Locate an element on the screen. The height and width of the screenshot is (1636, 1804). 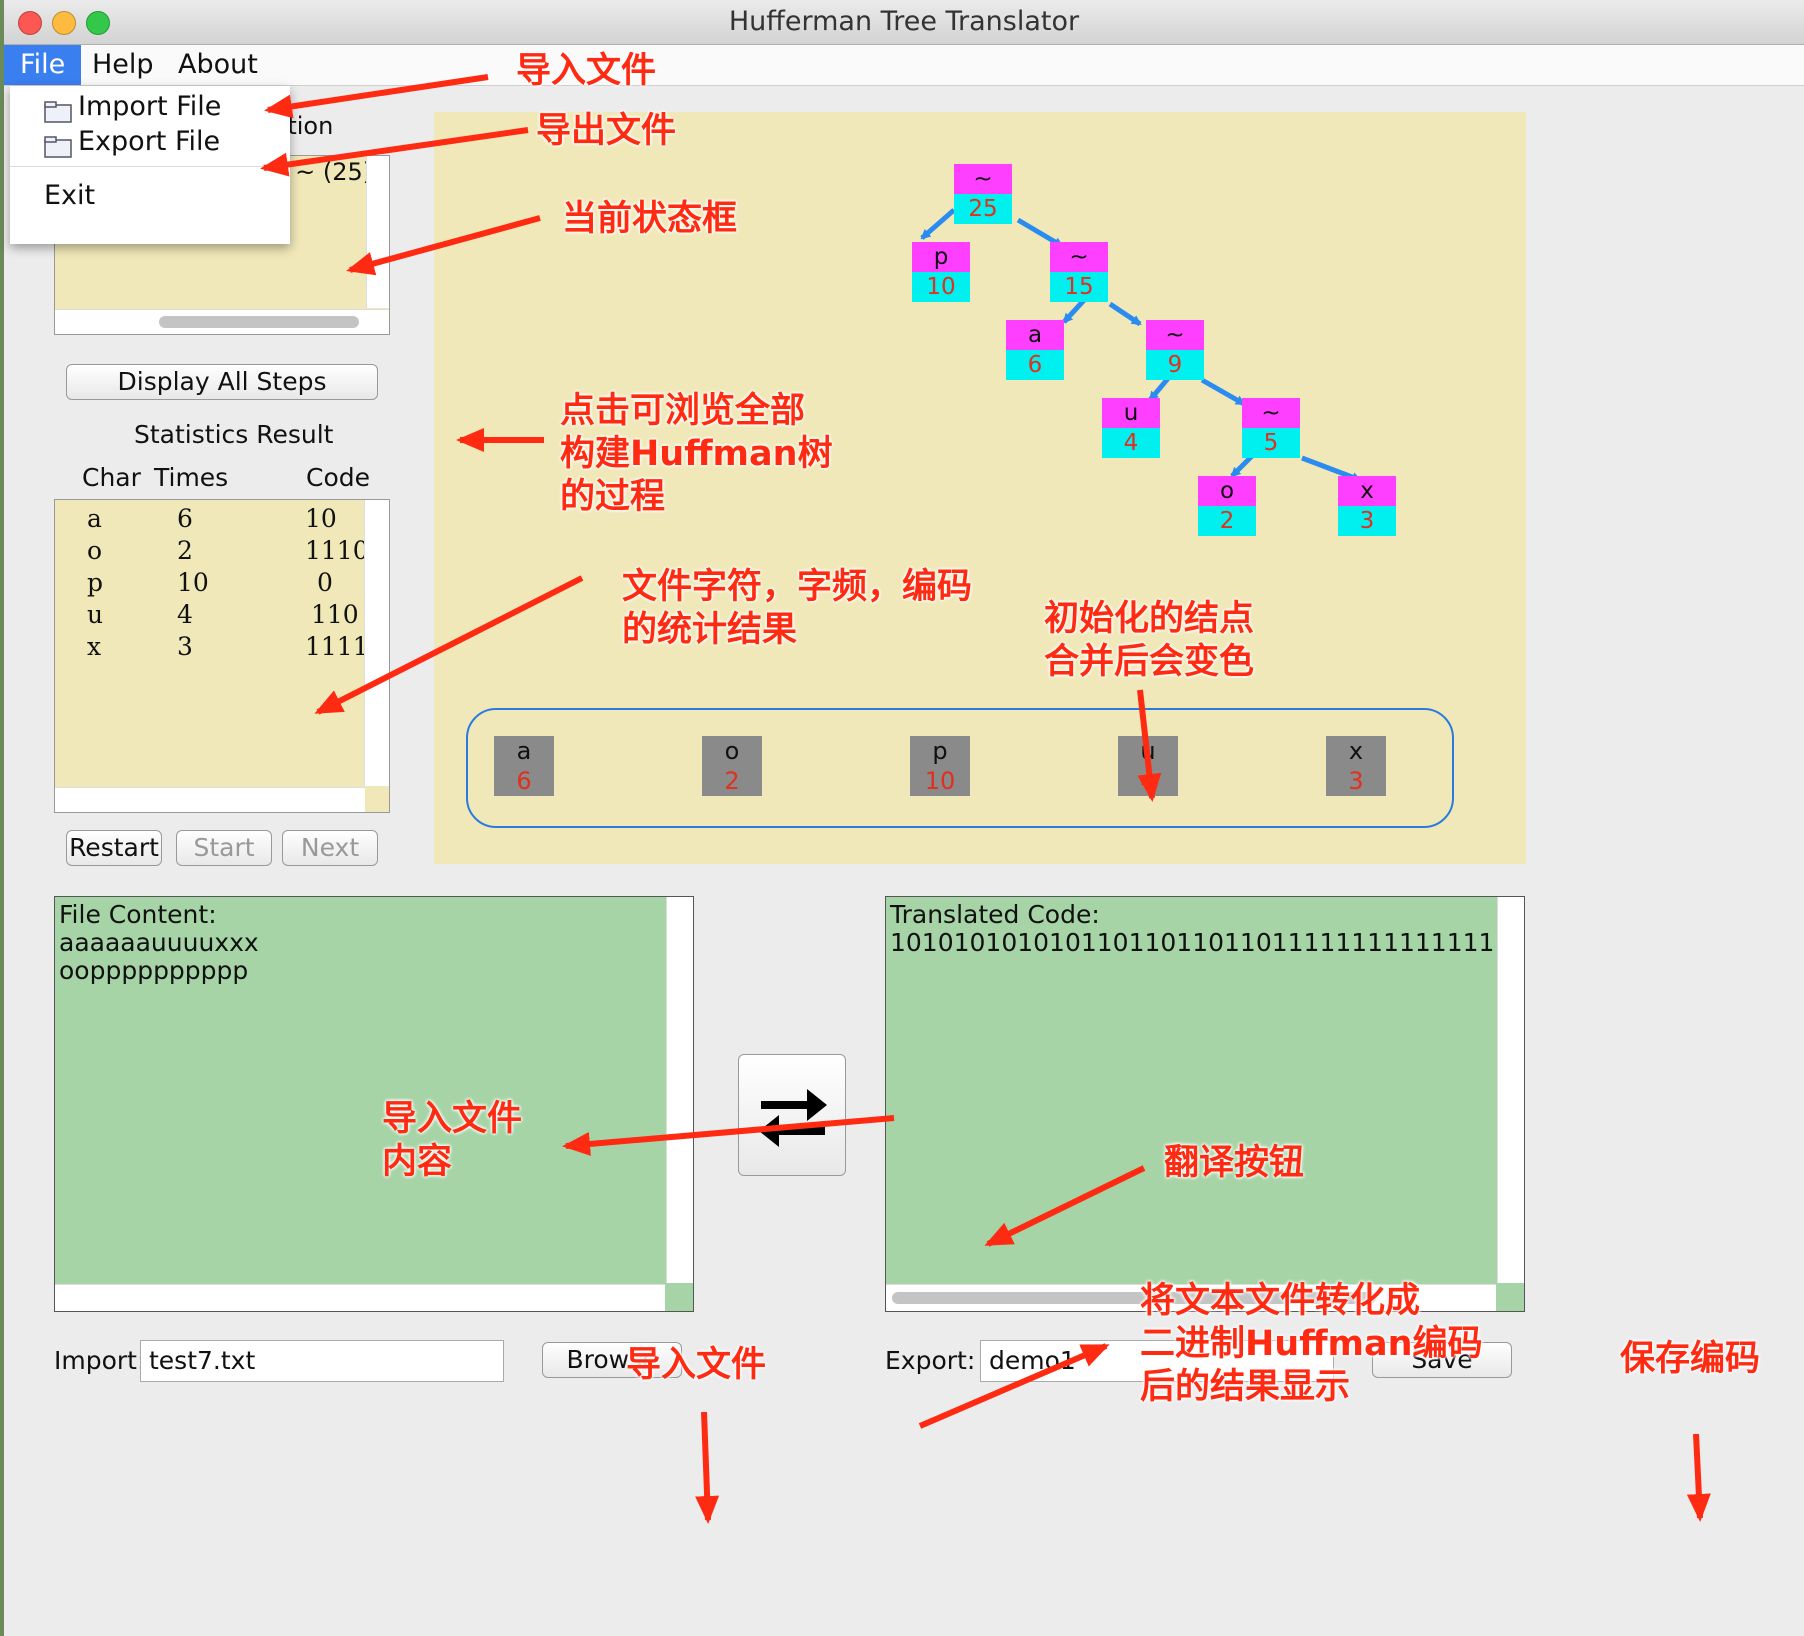
annotation-stats: 文件字符，字频，编码 的统计结果 is located at coordinates (797, 609).